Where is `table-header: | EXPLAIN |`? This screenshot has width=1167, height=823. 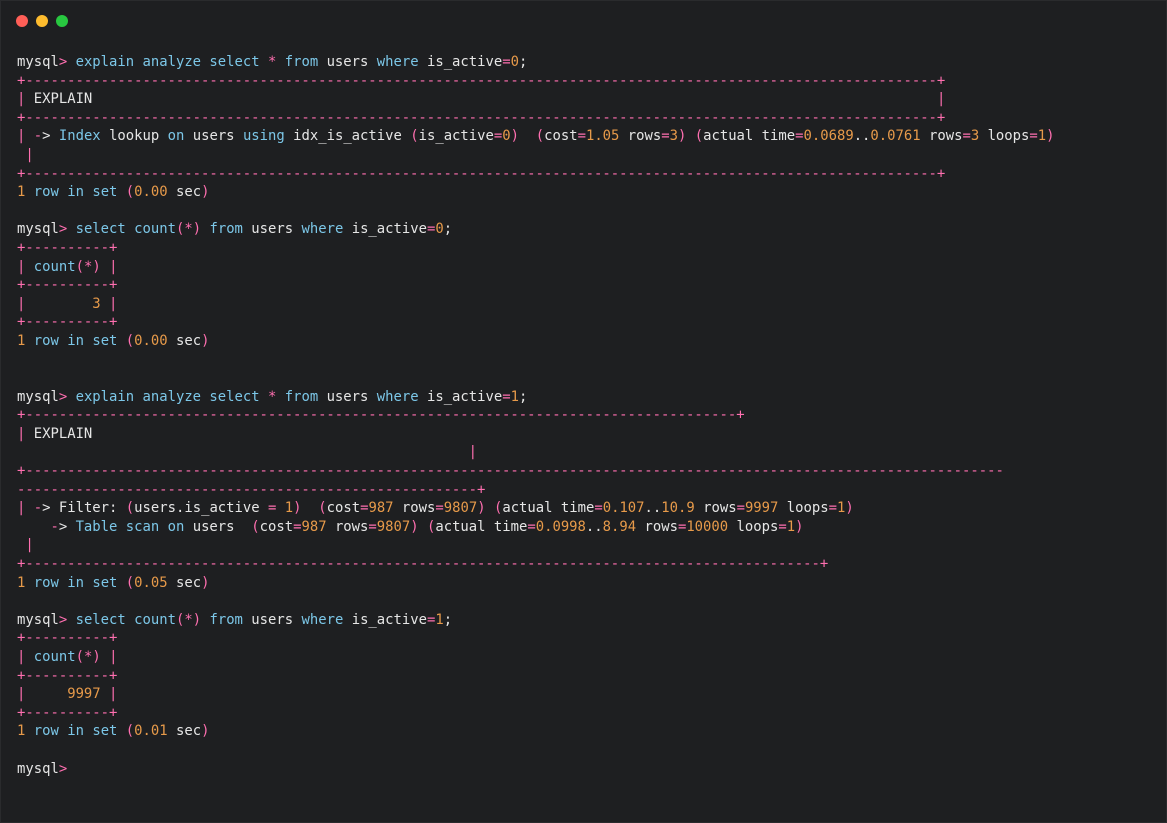 table-header: | EXPLAIN | is located at coordinates (481, 99).